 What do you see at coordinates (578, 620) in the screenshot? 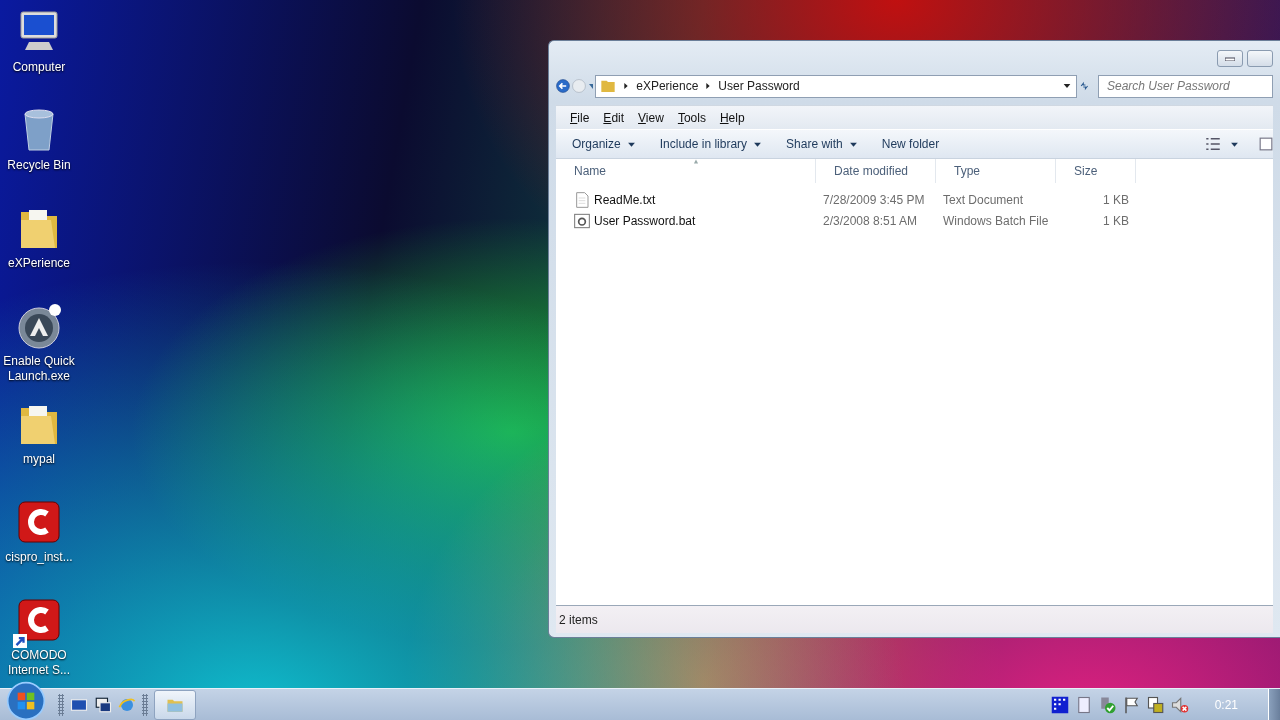
I see `status-text: 2 items` at bounding box center [578, 620].